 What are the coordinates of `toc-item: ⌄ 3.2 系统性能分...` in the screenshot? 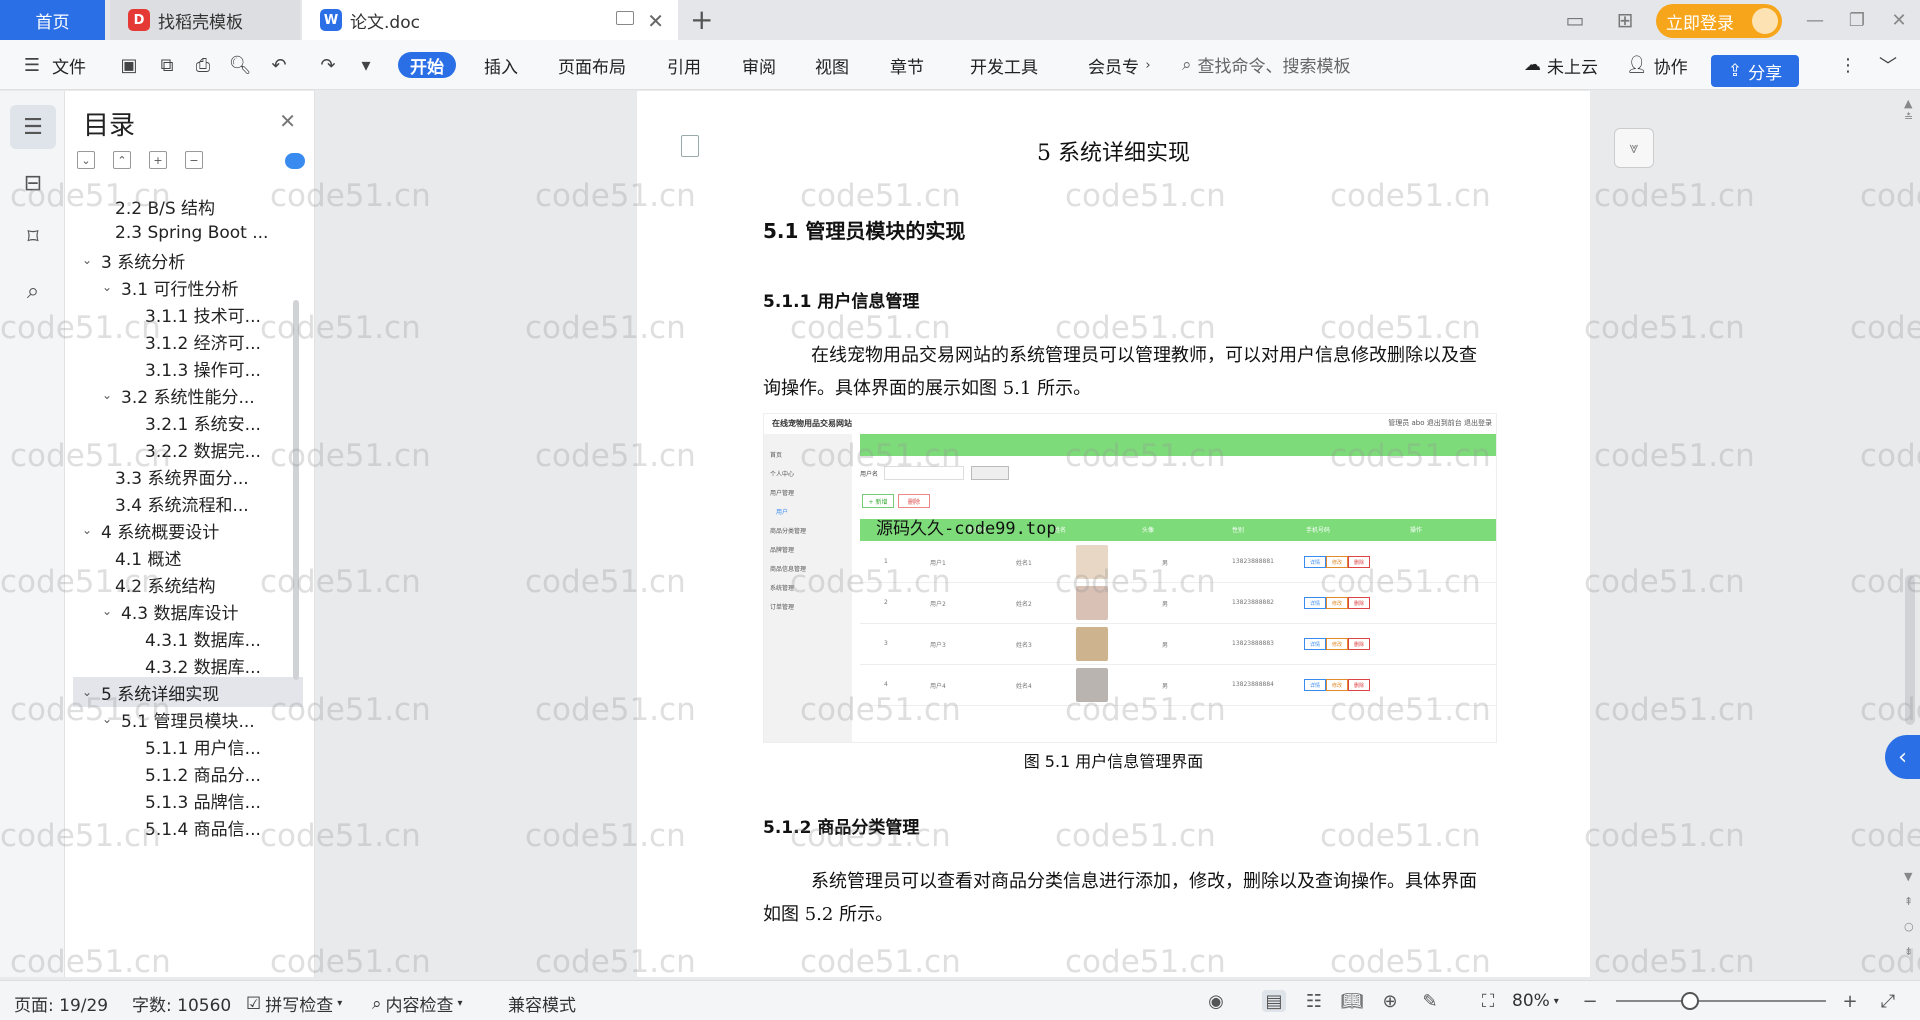 It's located at (188, 395).